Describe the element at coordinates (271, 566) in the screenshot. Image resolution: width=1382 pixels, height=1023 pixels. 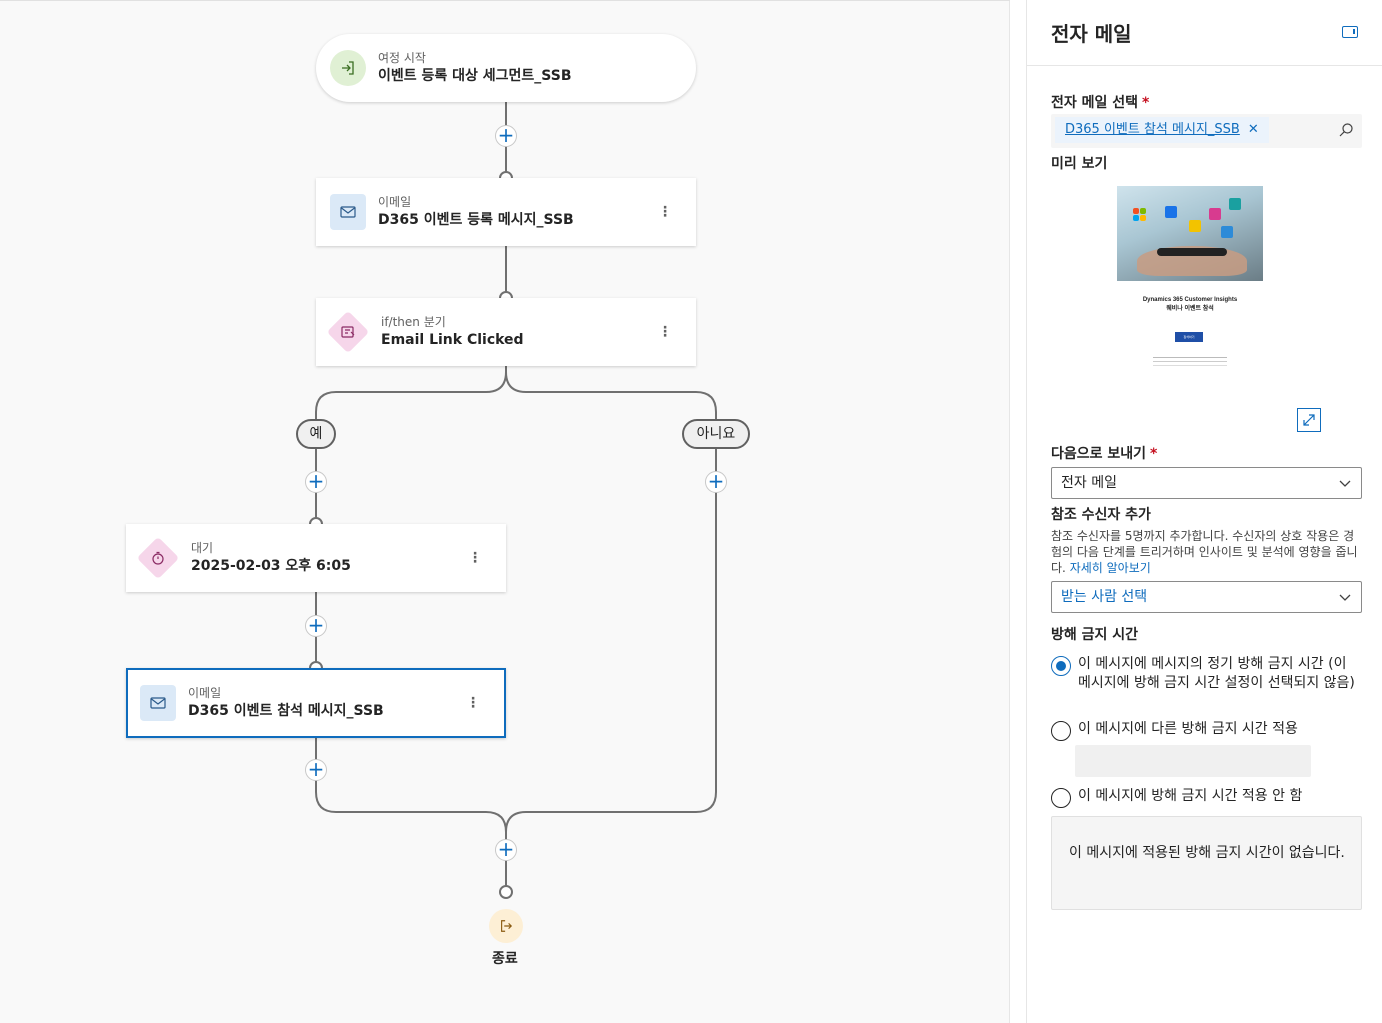
I see `wait-title: 2025-02-03 오후 6:05` at that location.